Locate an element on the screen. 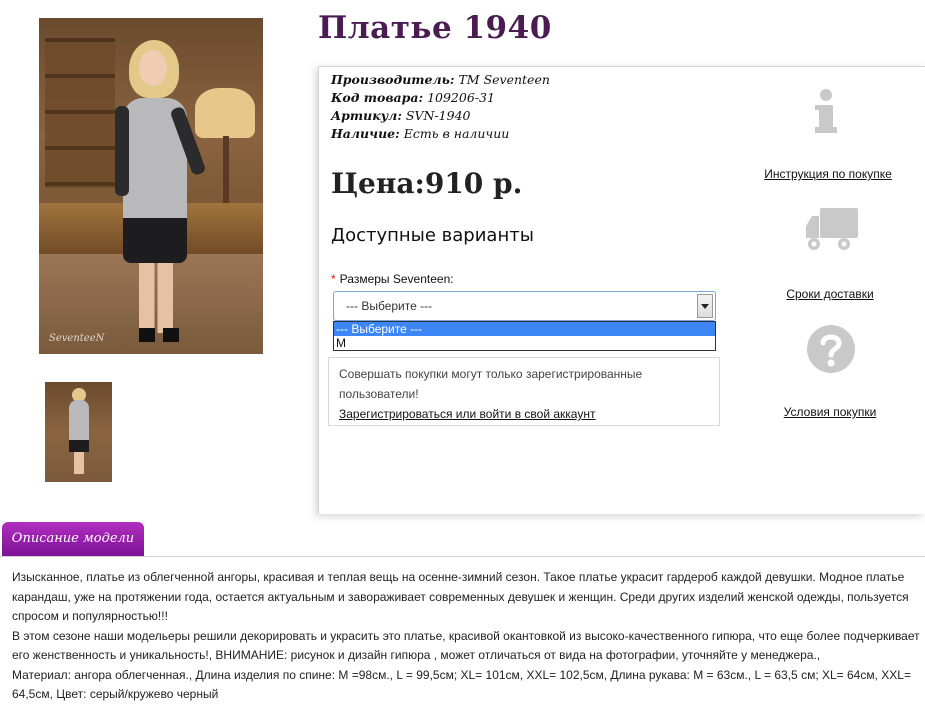 This screenshot has width=925, height=708. spec-manufacturer: Производитель: TM Seventeen is located at coordinates (440, 80).